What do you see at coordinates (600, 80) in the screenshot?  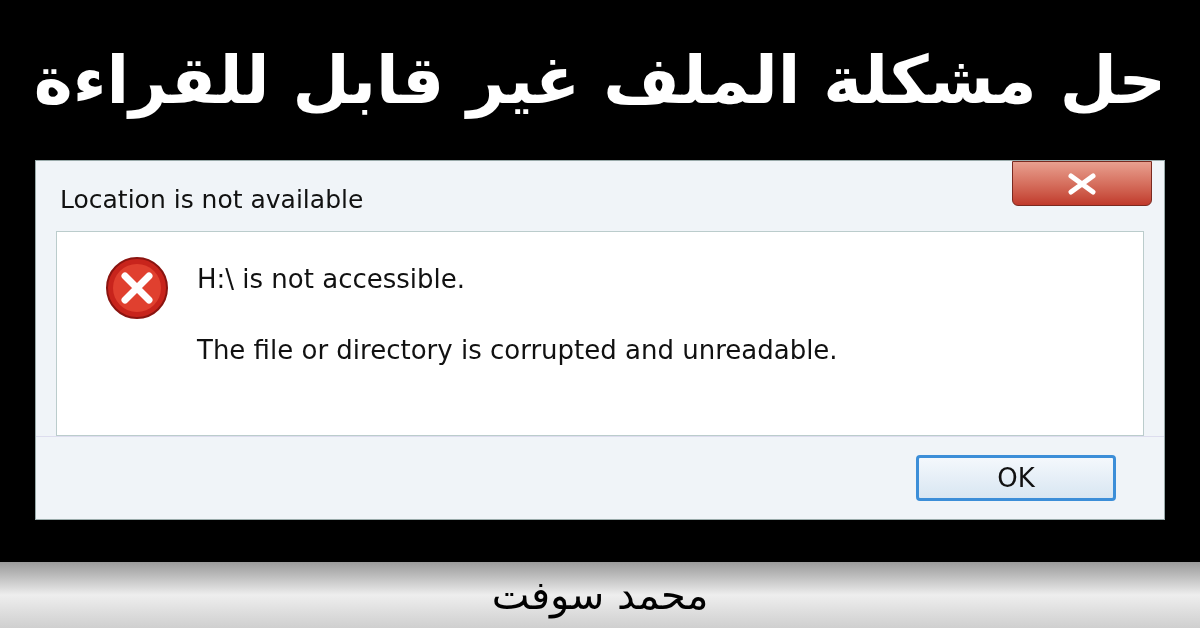 I see `headline: حل مشكلة الملف غير قابل للقراءة` at bounding box center [600, 80].